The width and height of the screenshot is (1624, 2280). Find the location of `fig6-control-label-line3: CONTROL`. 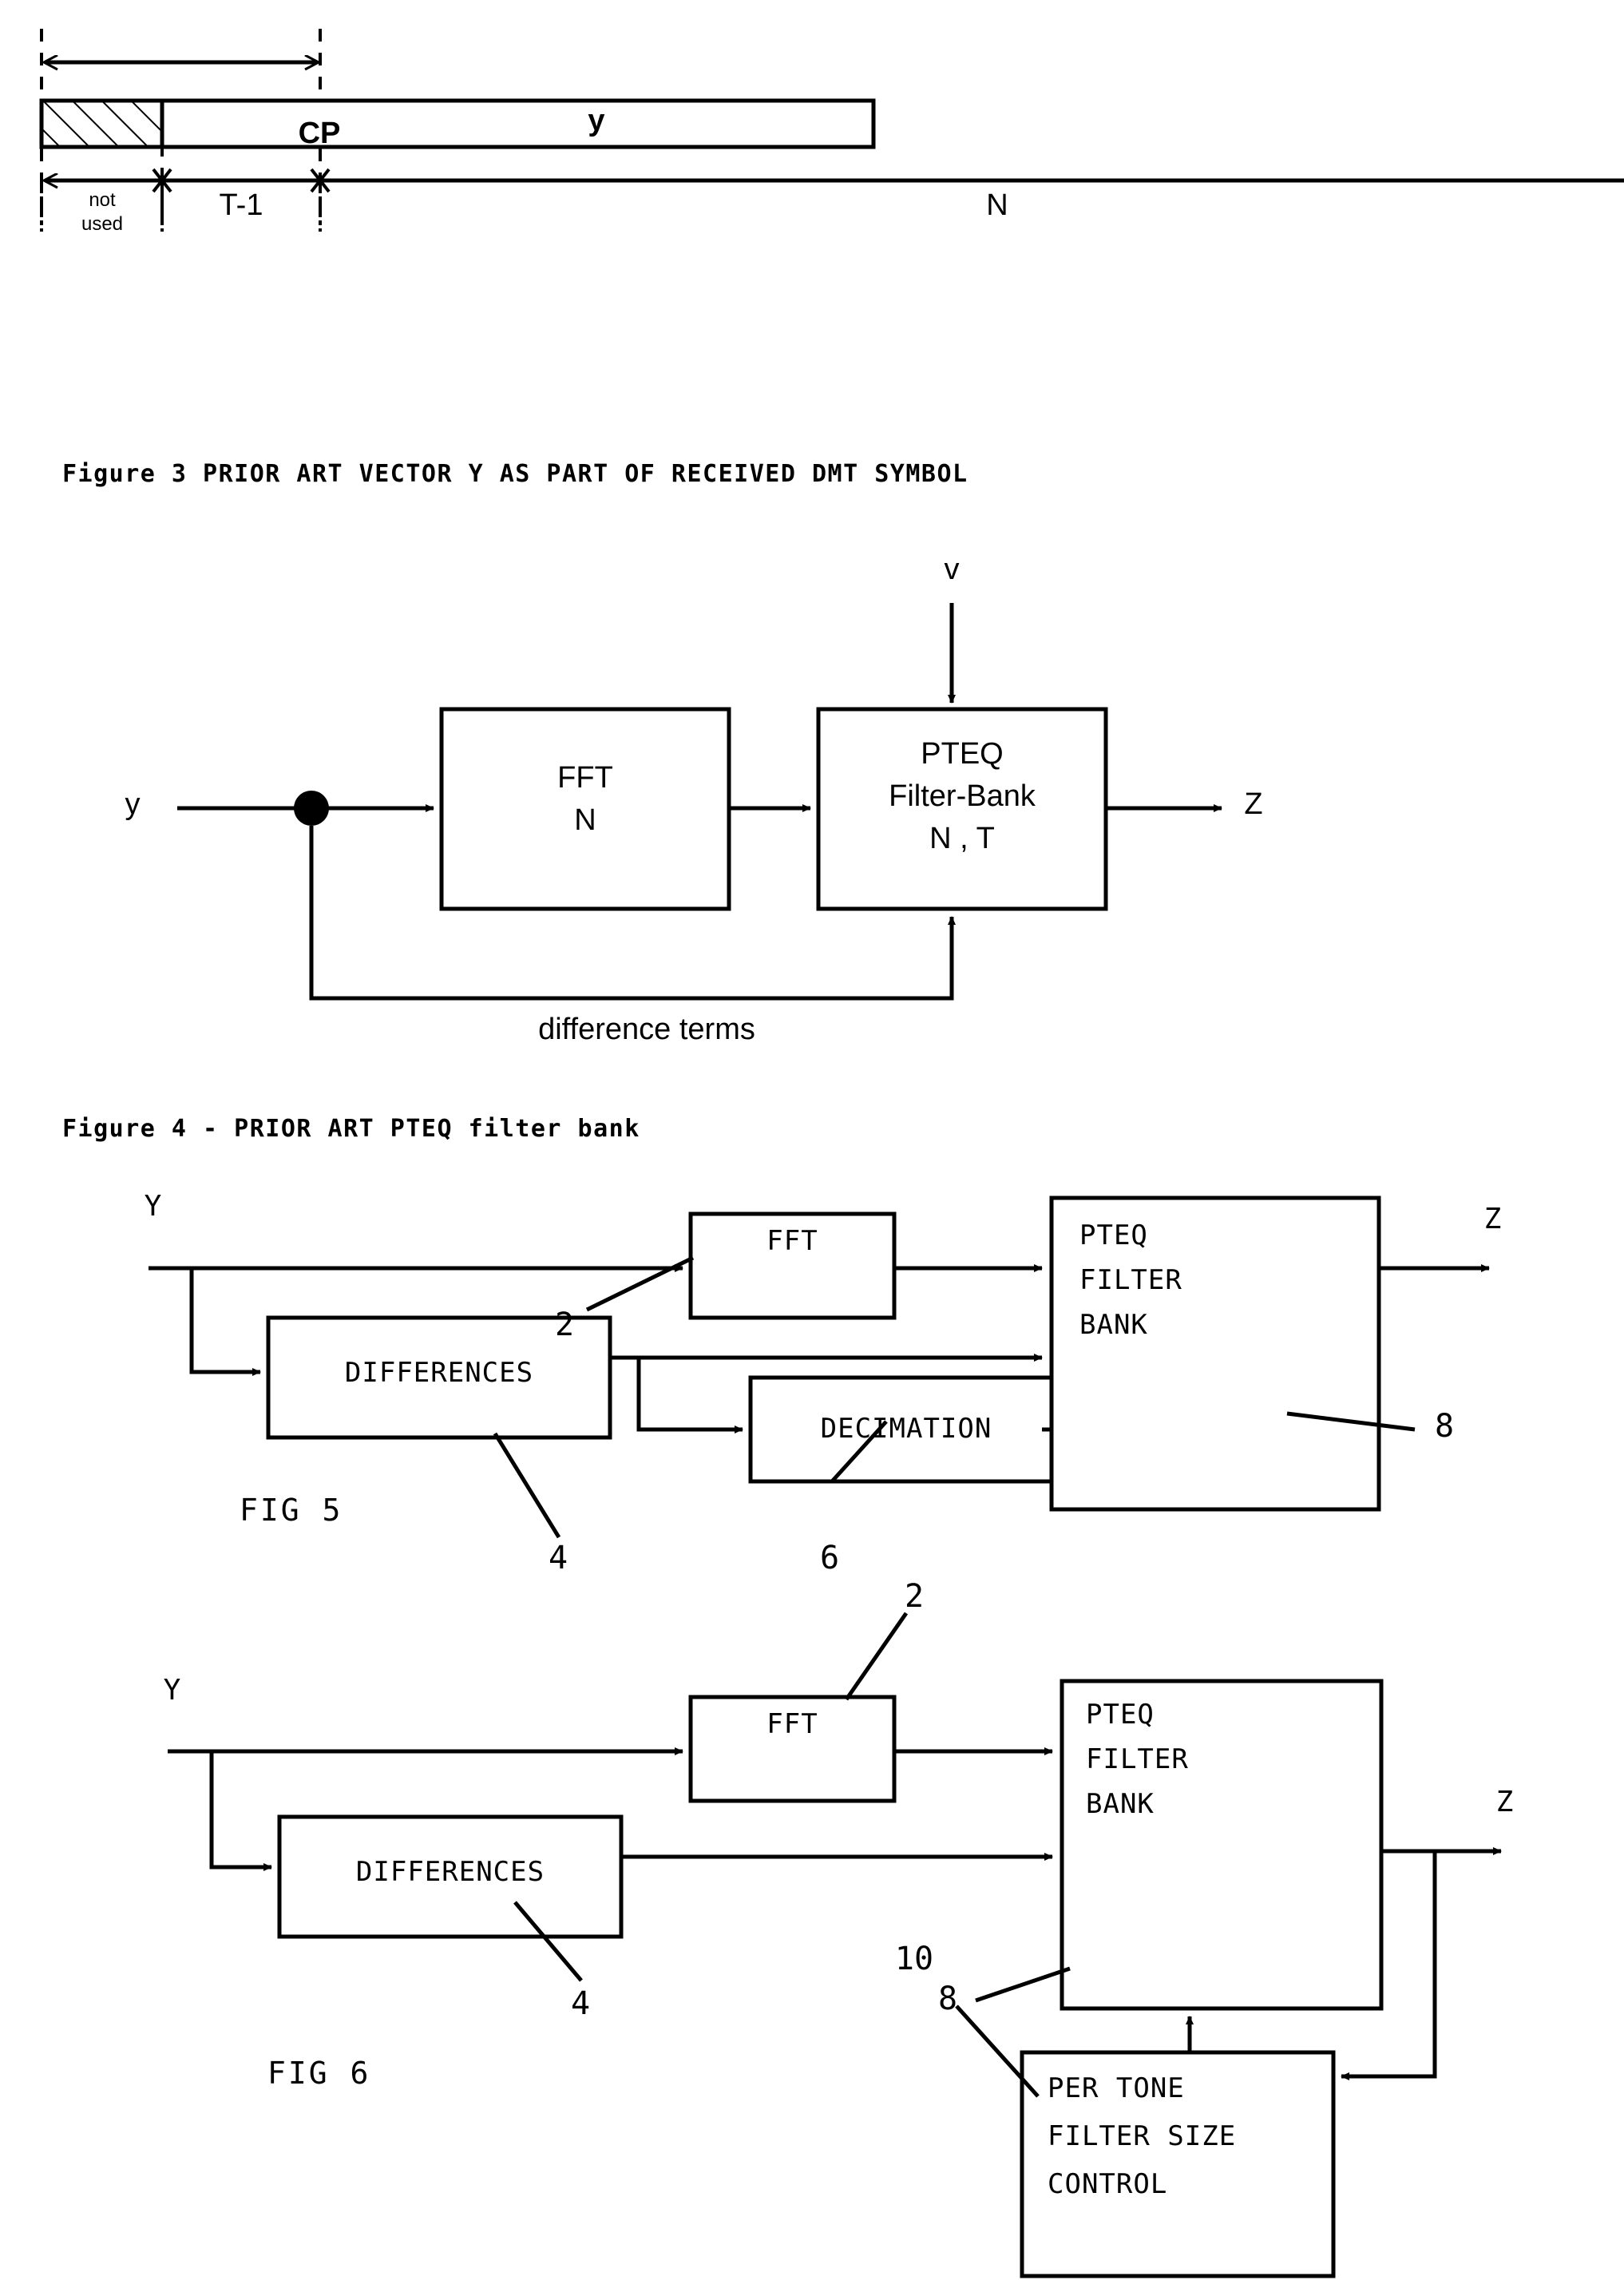

fig6-control-label-line3: CONTROL is located at coordinates (1108, 2184).